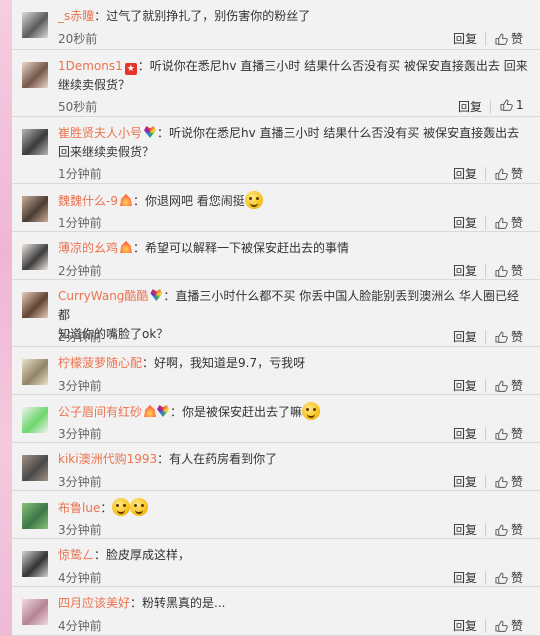 Image resolution: width=540 pixels, height=636 pixels. What do you see at coordinates (276, 611) in the screenshot?
I see `comment-item: 四月应该美好：粉转黑真的是... 4分钟前 回复 赞` at bounding box center [276, 611].